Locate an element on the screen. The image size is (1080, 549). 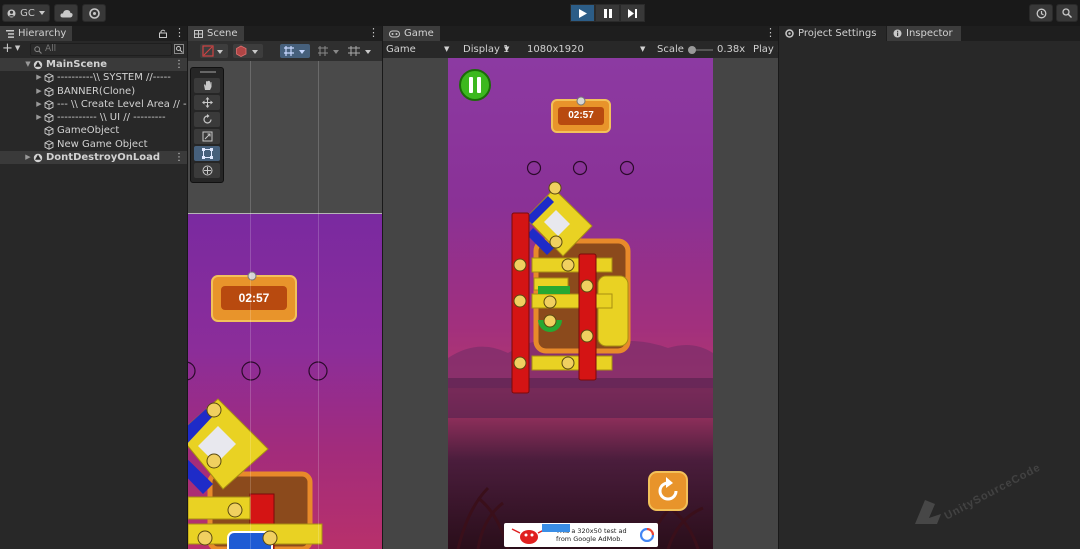
move-icon is located at coordinates (207, 102).